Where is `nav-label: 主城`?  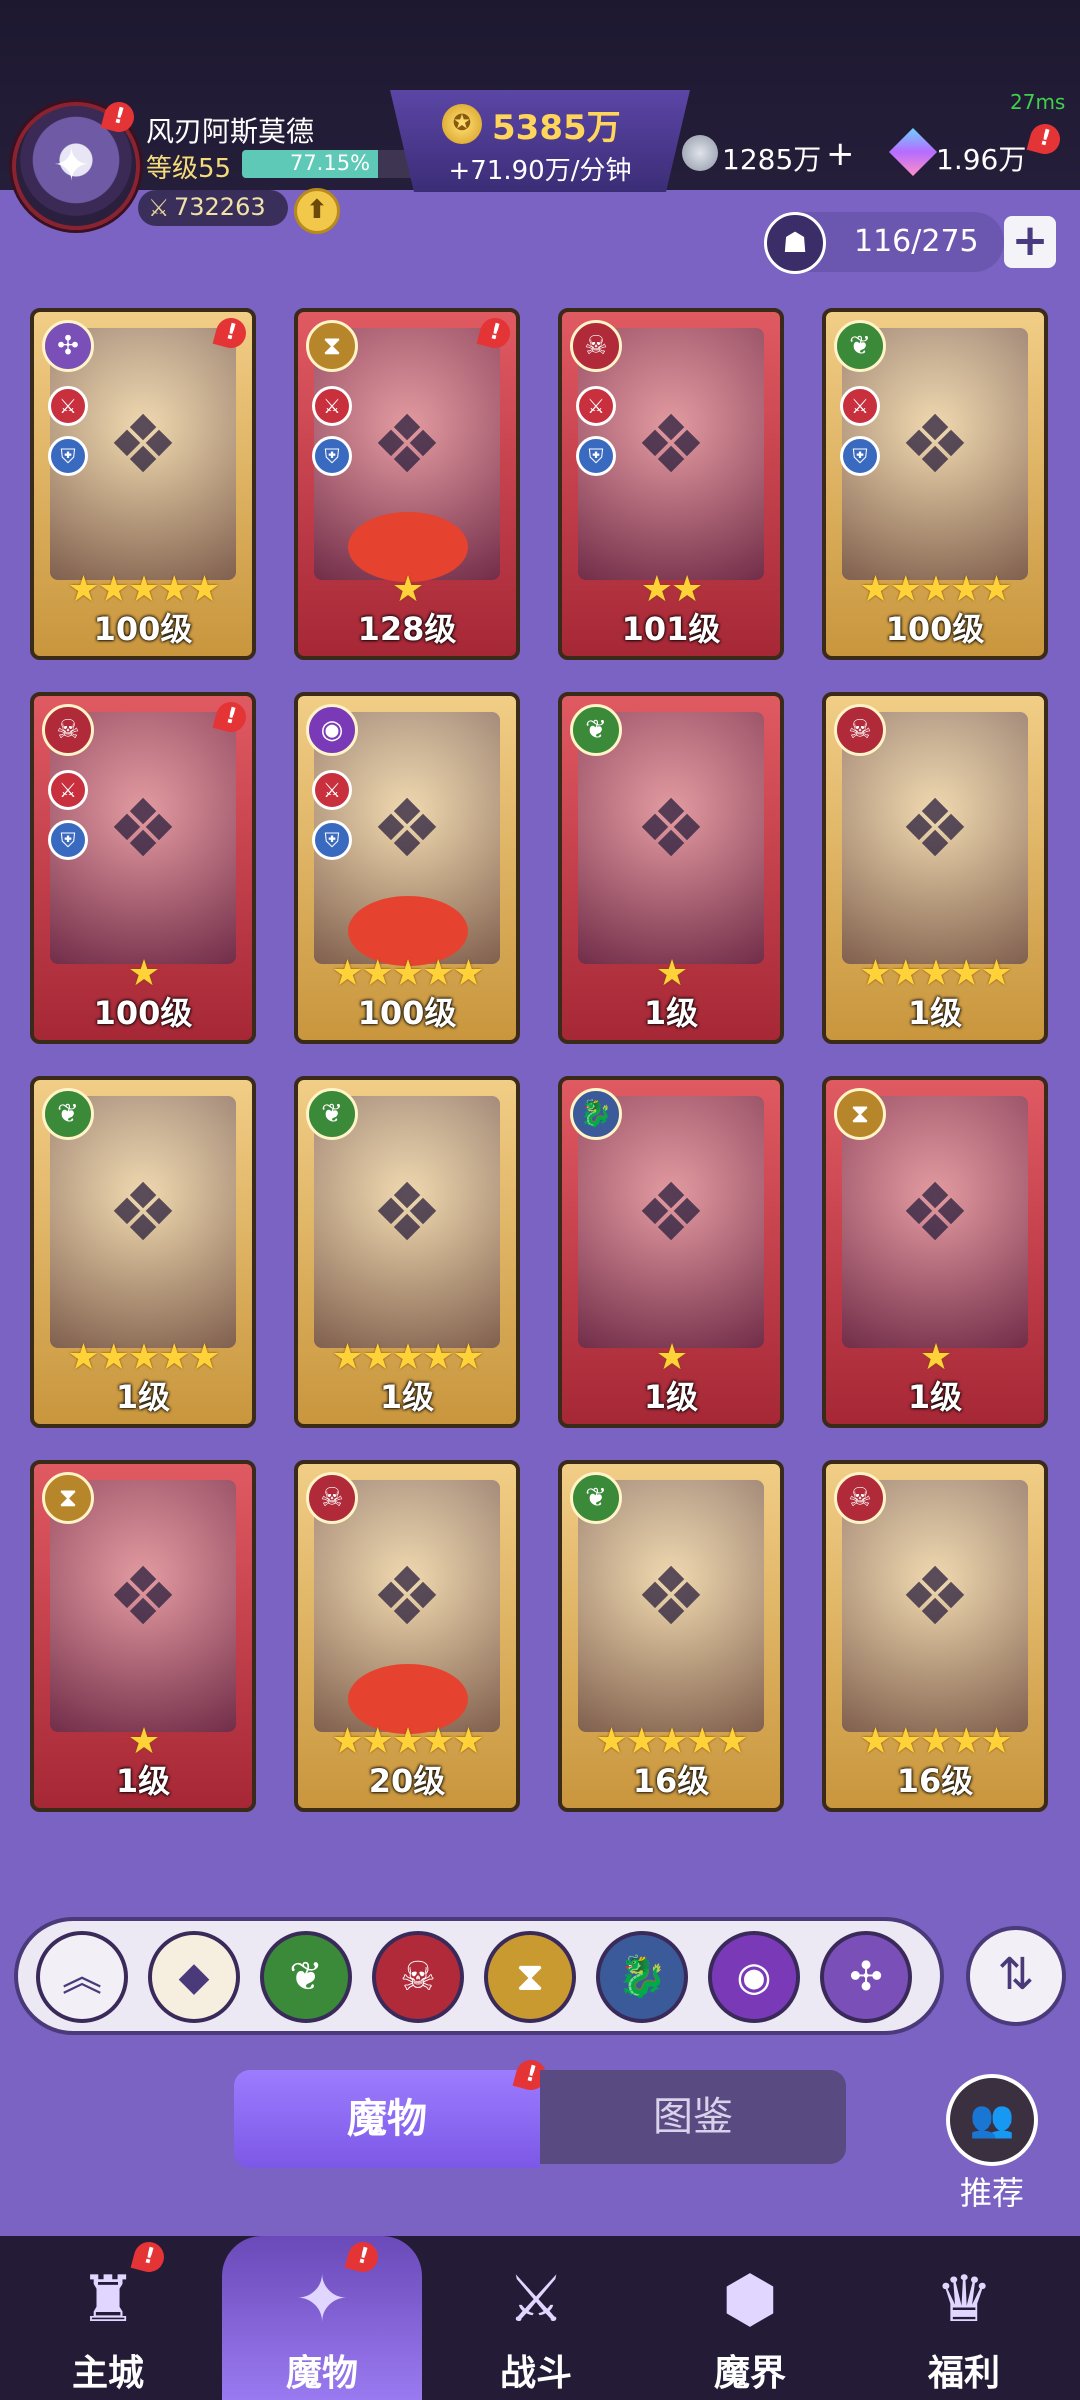
nav-label: 主城 is located at coordinates (107, 2373).